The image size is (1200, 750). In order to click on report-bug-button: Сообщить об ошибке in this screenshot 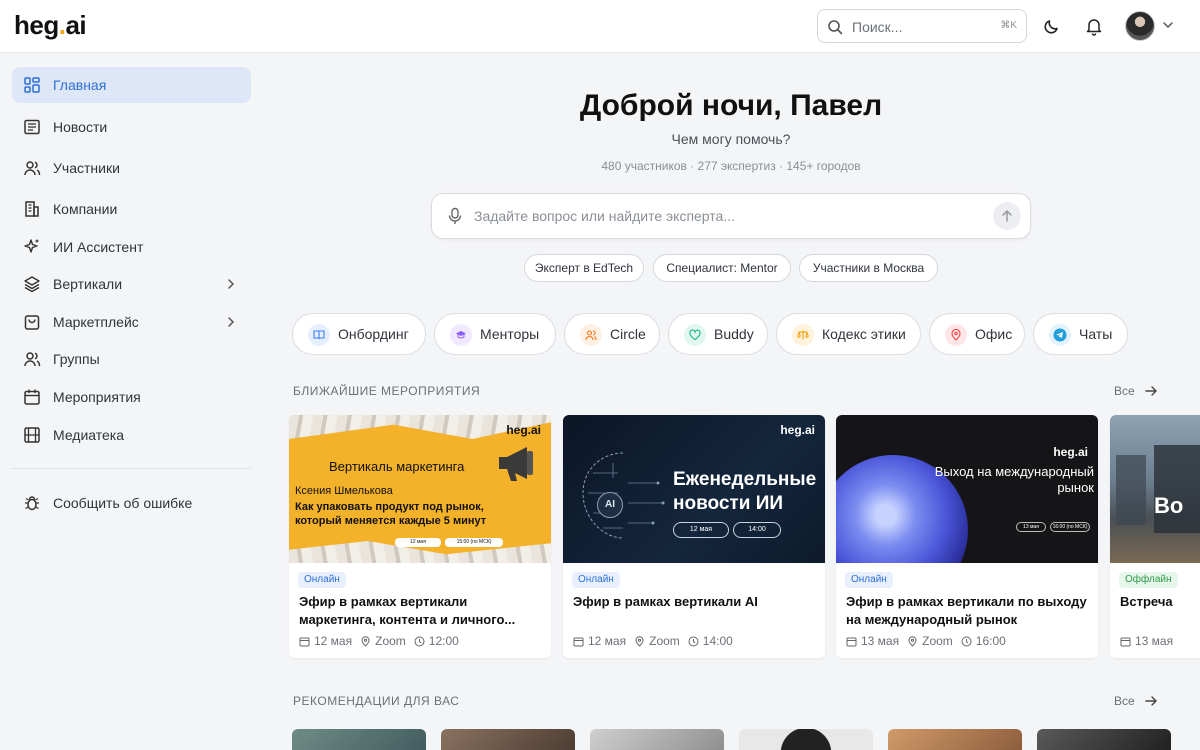, I will do `click(131, 503)`.